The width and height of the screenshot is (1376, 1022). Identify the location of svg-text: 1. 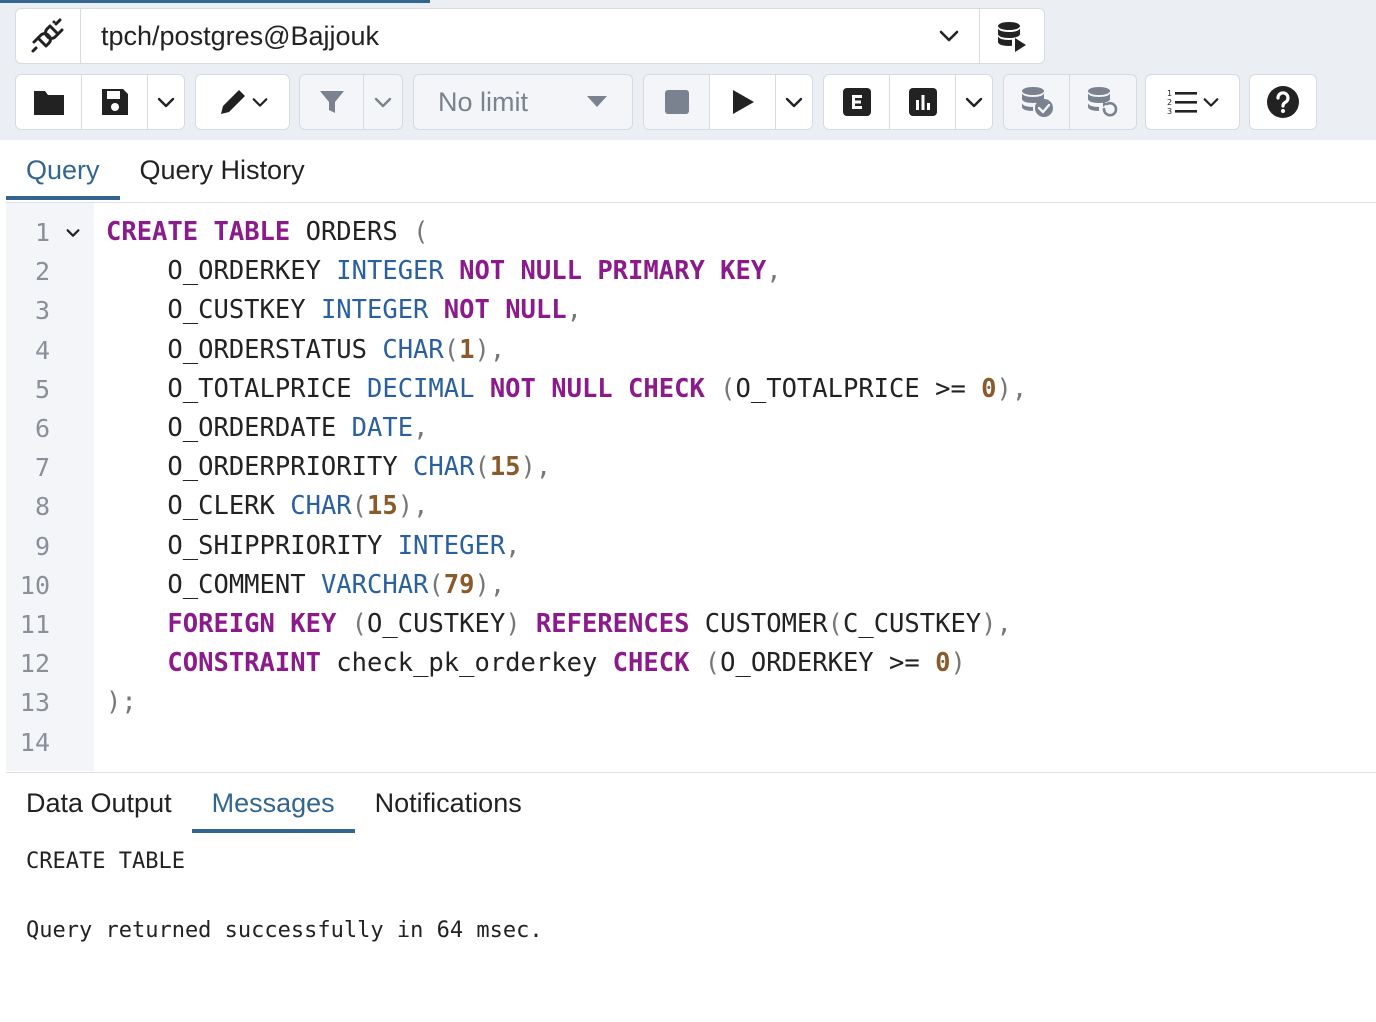
(1169, 93).